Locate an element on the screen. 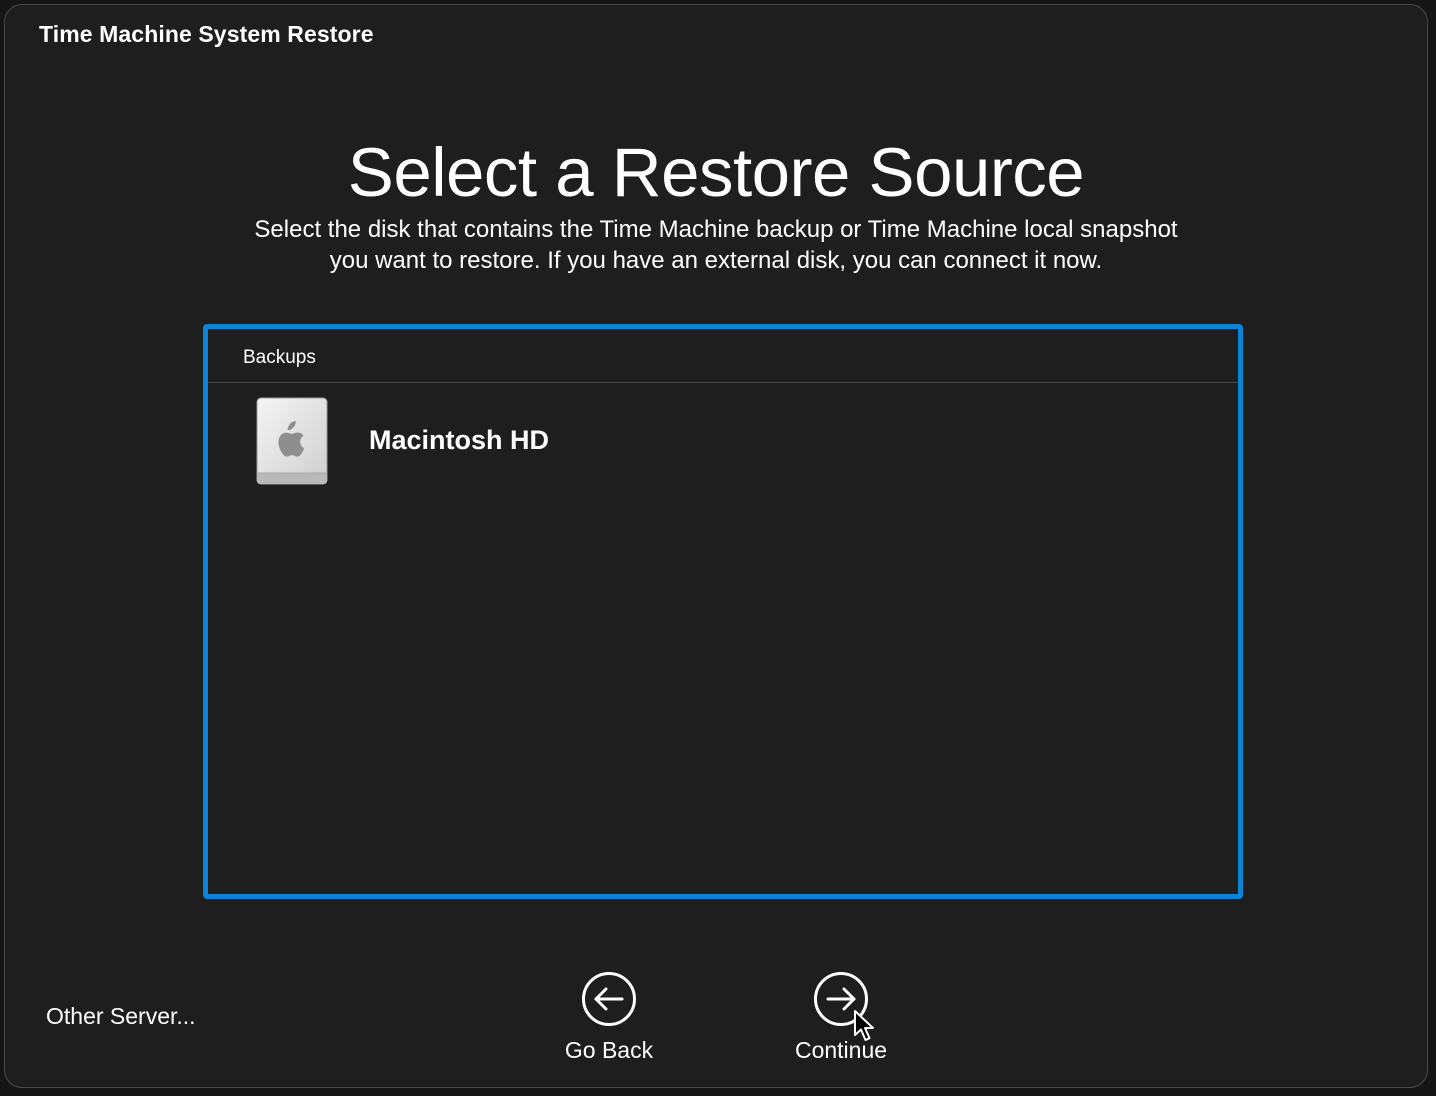 Image resolution: width=1436 pixels, height=1096 pixels. go-back-label: Go Back is located at coordinates (609, 1050).